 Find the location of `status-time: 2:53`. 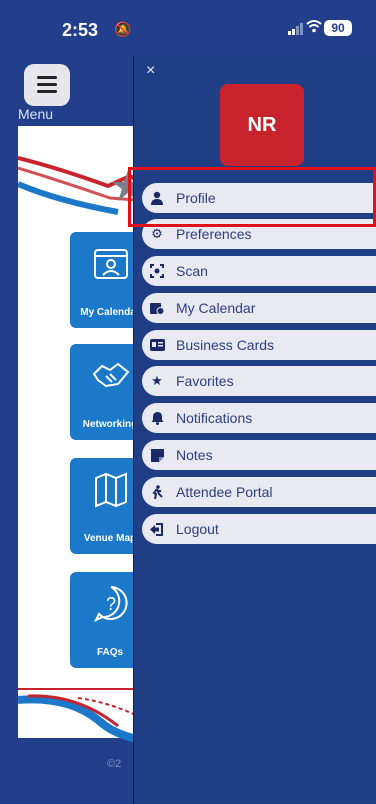

status-time: 2:53 is located at coordinates (80, 30).